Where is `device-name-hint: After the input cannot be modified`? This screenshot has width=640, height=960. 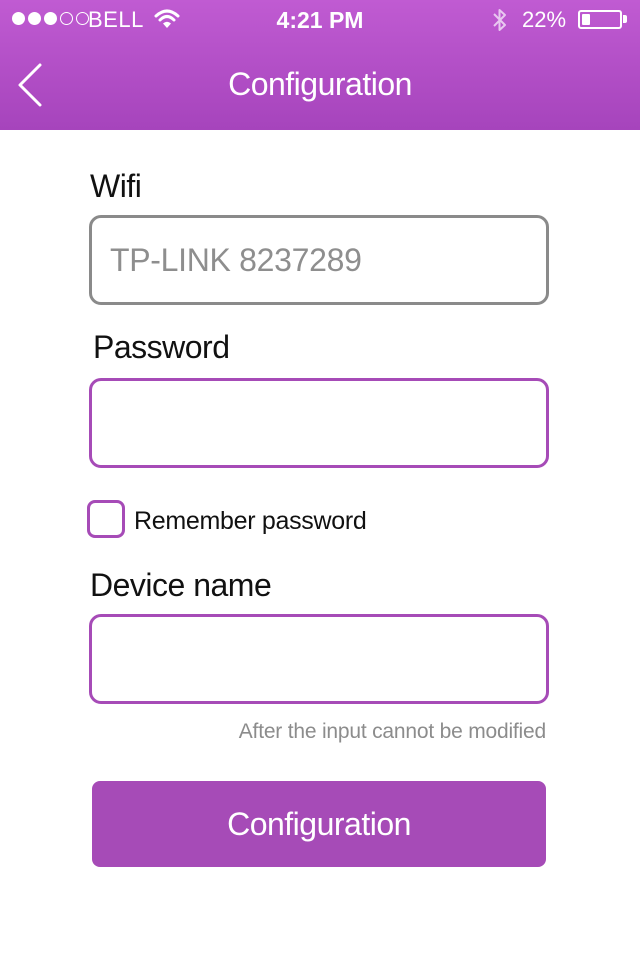
device-name-hint: After the input cannot be modified is located at coordinates (392, 731).